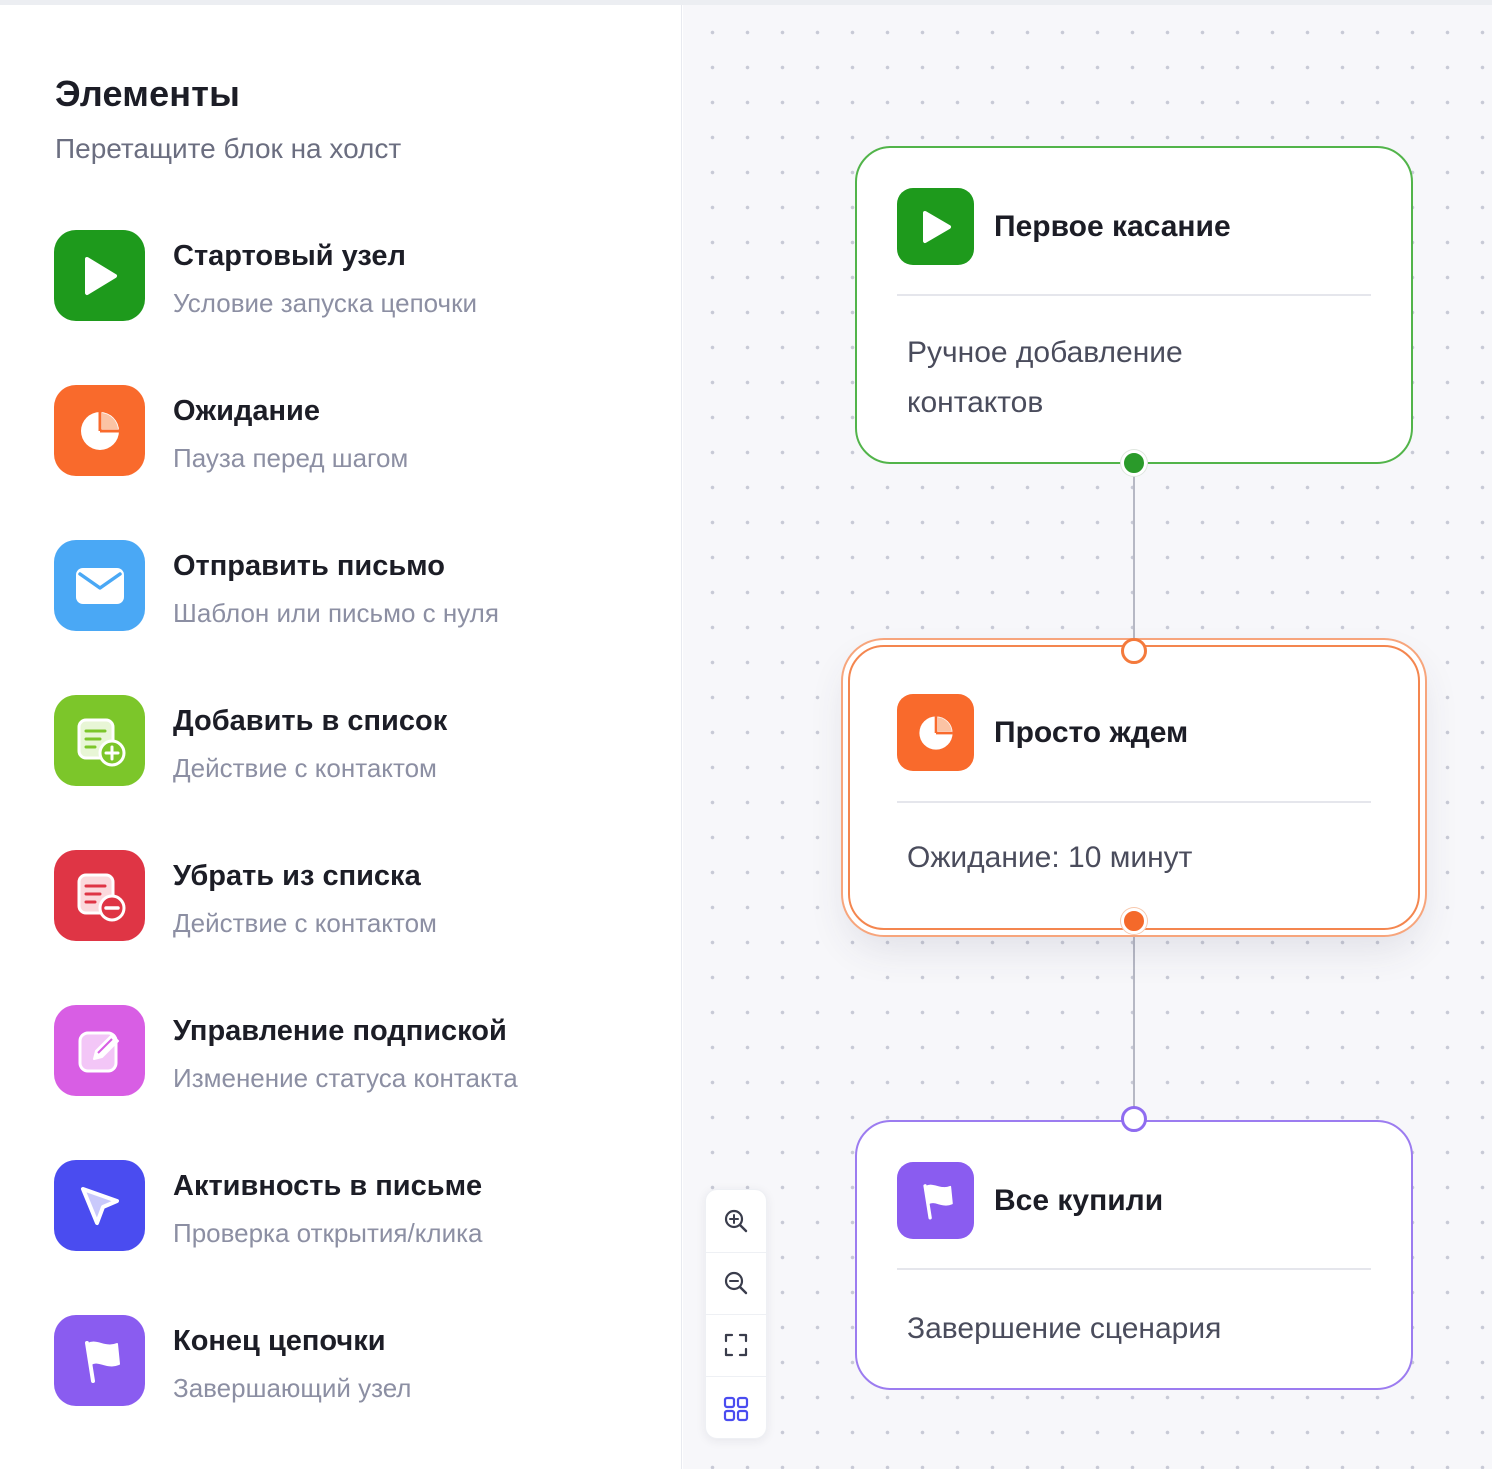  I want to click on node-header: Все купили, so click(1030, 1200).